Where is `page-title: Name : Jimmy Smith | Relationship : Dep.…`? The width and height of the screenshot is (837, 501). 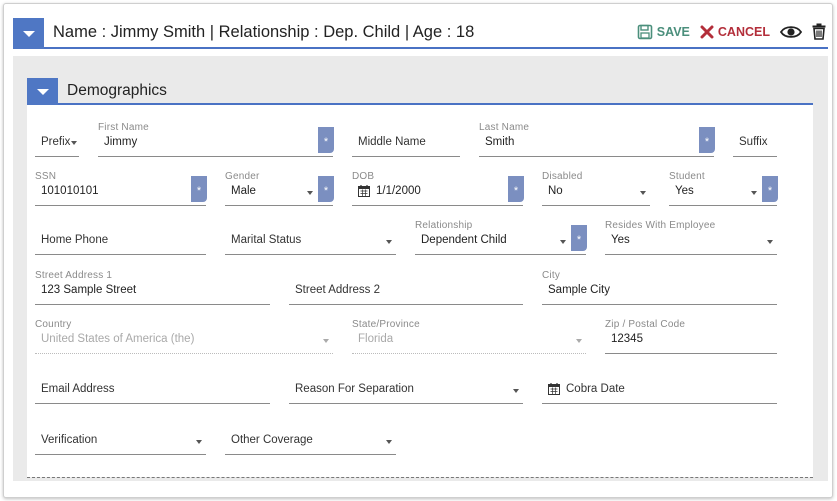 page-title: Name : Jimmy Smith | Relationship : Dep.… is located at coordinates (264, 32).